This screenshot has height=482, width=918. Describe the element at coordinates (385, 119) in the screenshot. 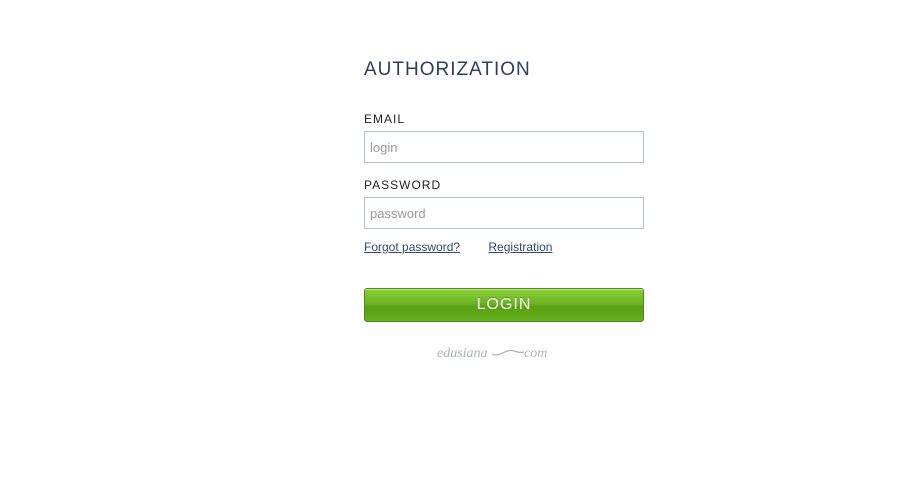

I see `email-label: EMAIL` at that location.